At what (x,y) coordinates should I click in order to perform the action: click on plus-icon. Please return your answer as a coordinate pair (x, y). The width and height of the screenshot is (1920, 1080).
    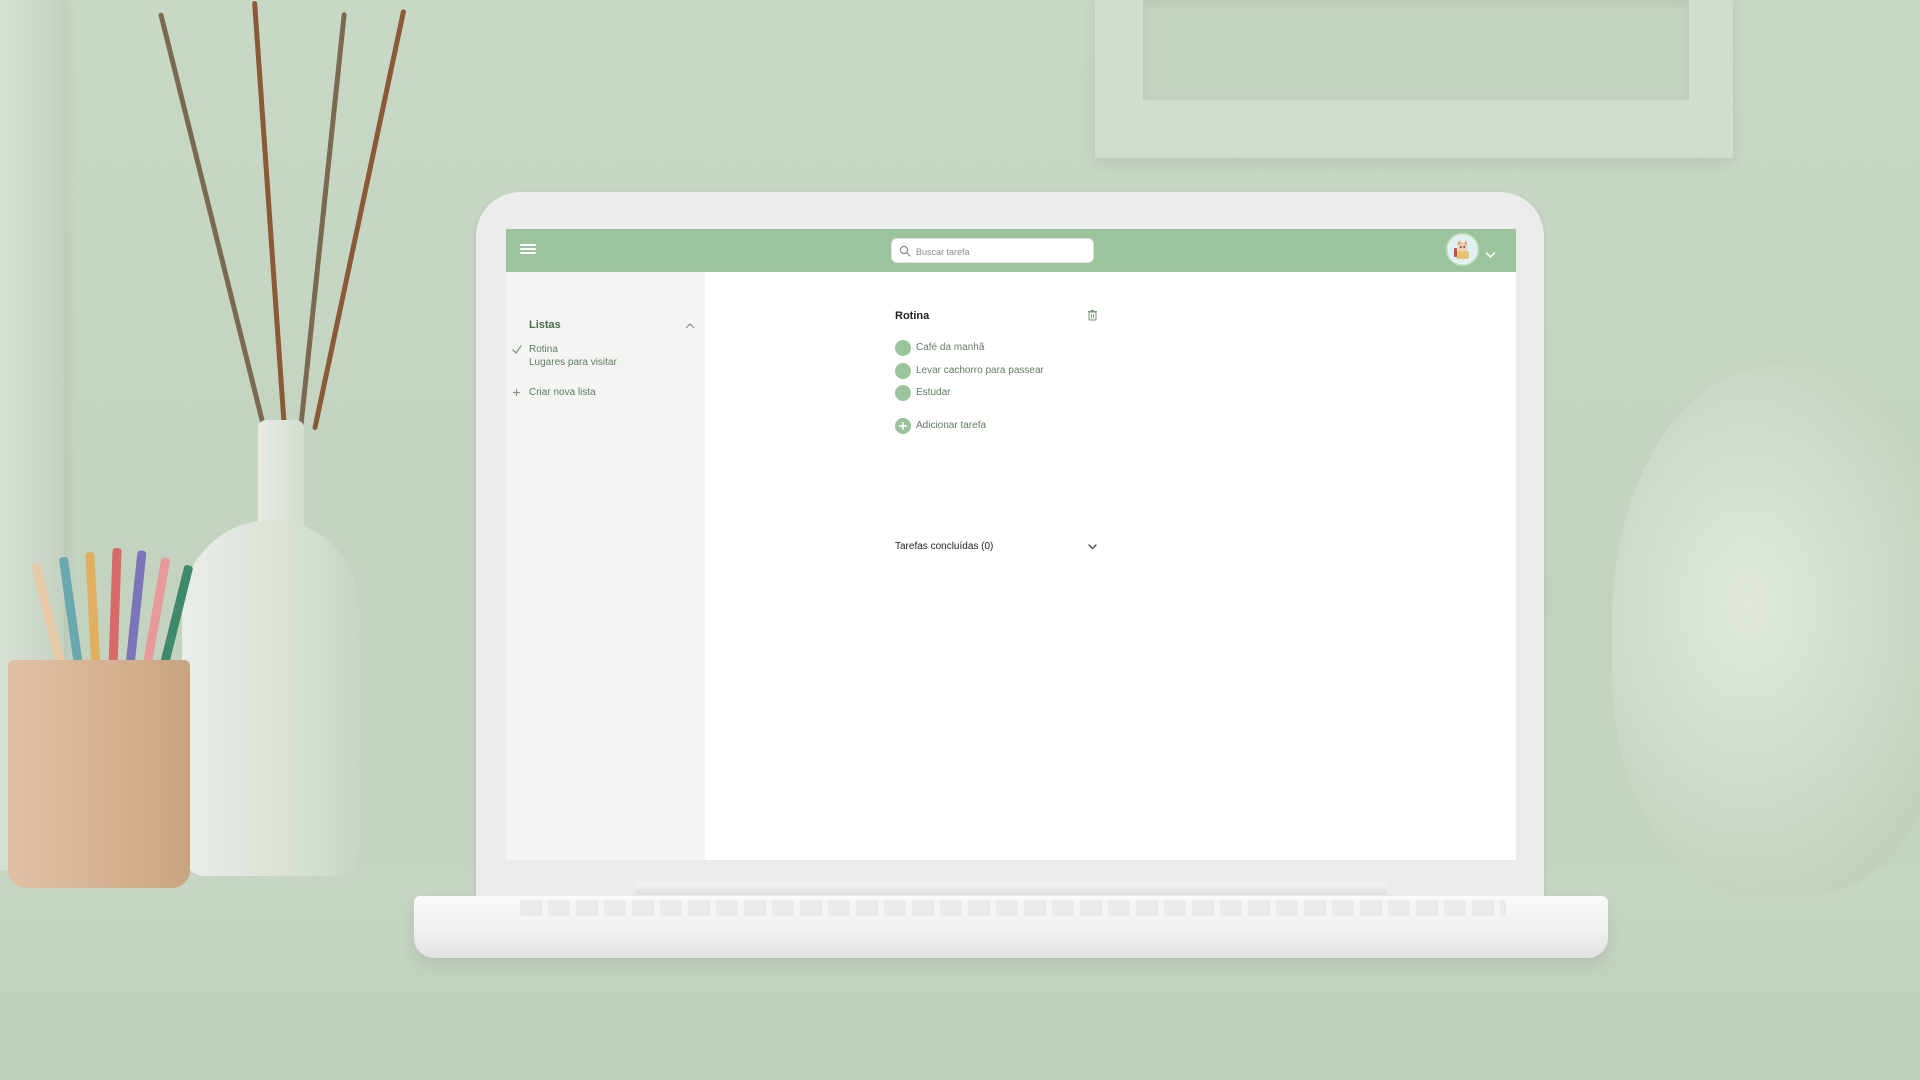
    Looking at the image, I should click on (516, 392).